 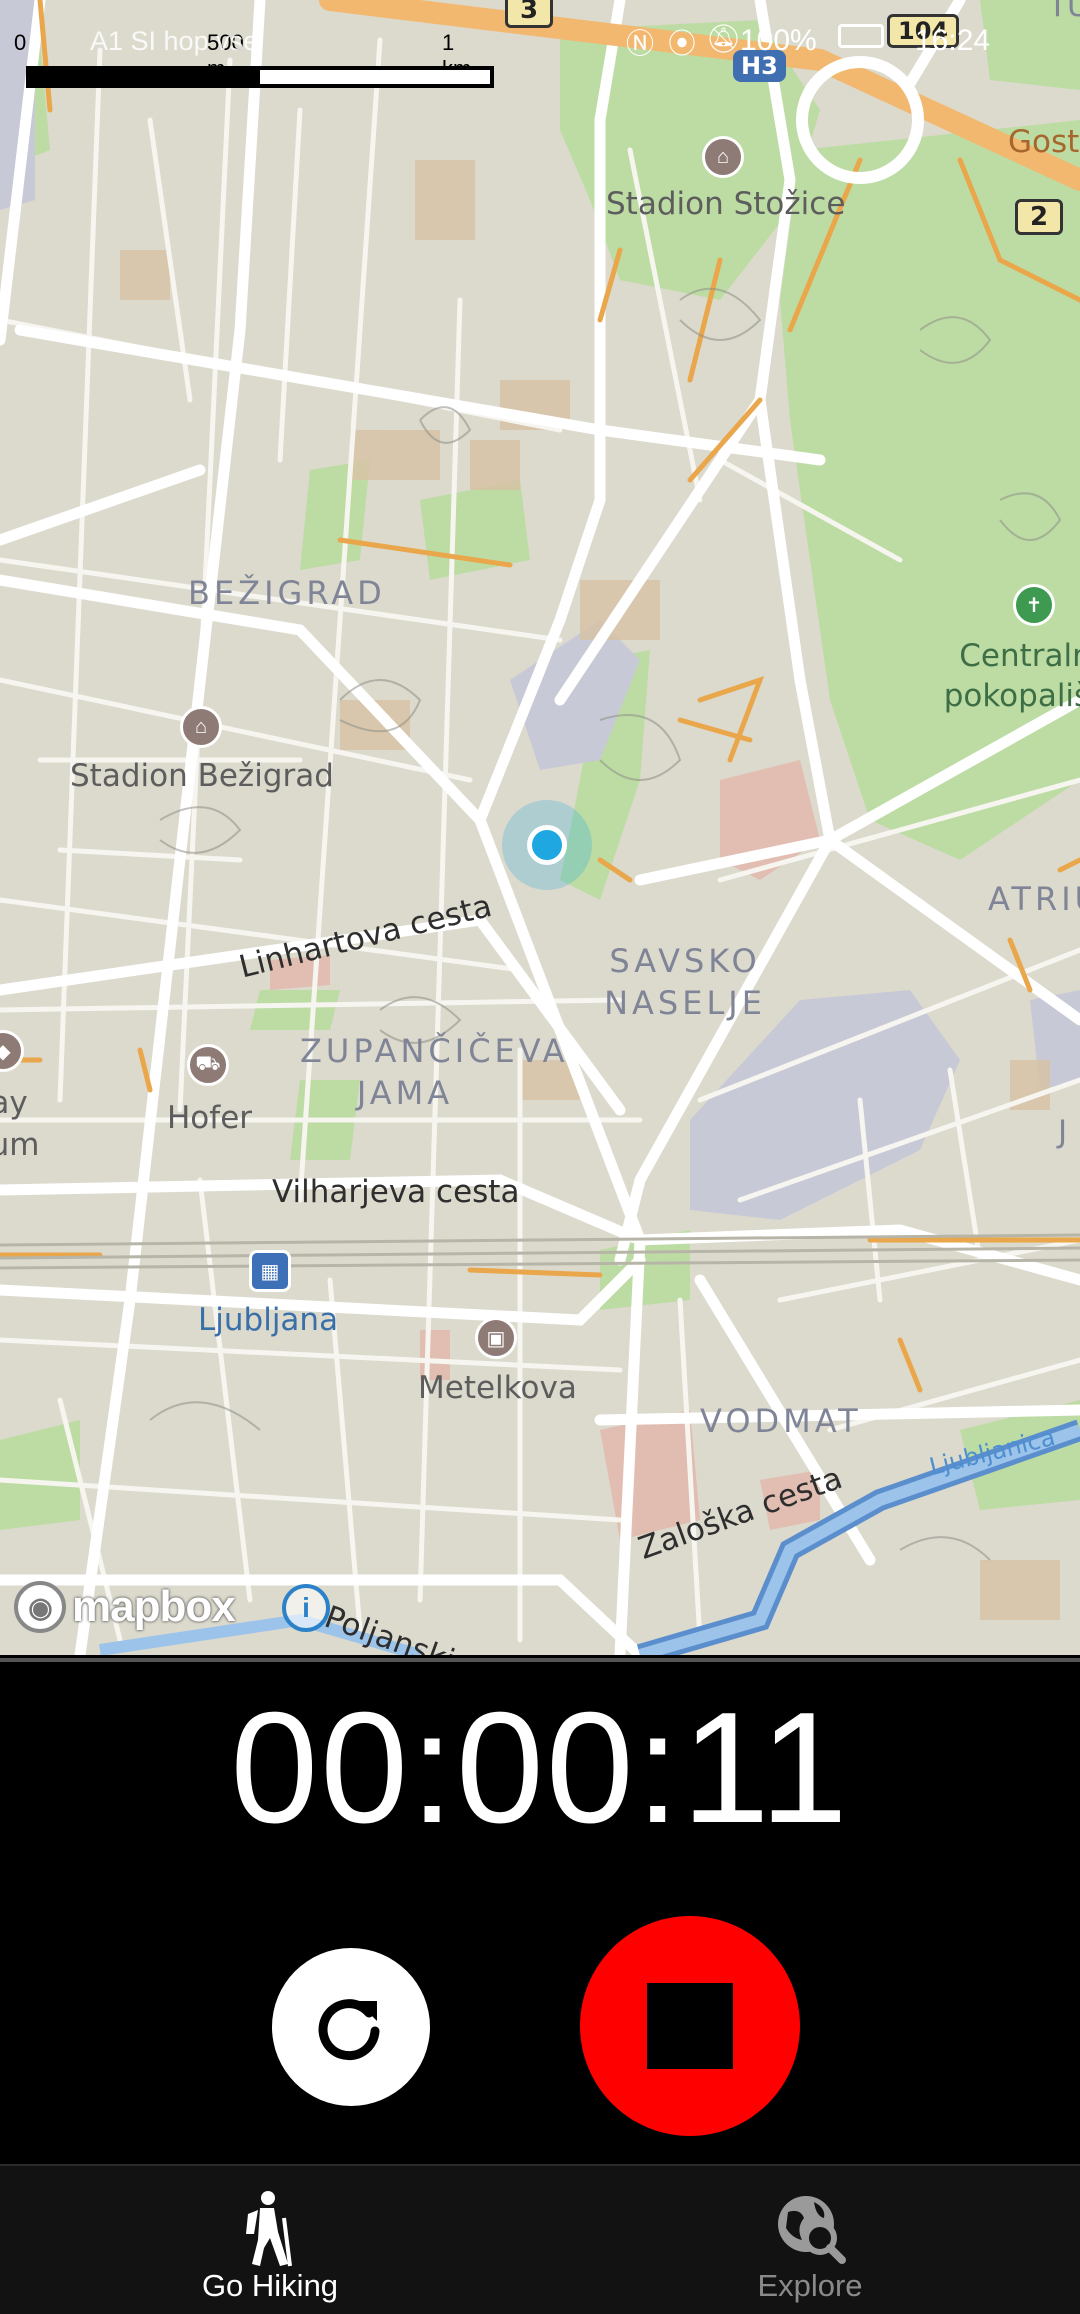 What do you see at coordinates (781, 1421) in the screenshot?
I see `district-vodmat: VODMAT` at bounding box center [781, 1421].